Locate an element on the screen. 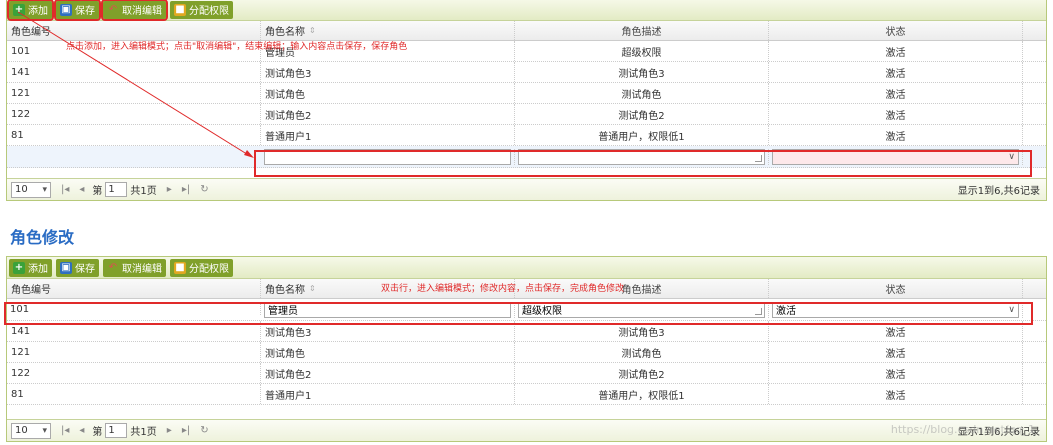 This screenshot has height=445, width=1053. section-title: 角色修改 is located at coordinates (42, 237).